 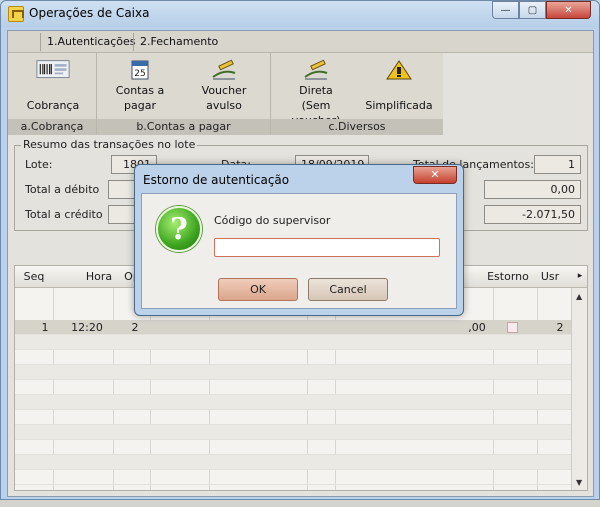 I want to click on row-op: 2, so click(x=135, y=327).